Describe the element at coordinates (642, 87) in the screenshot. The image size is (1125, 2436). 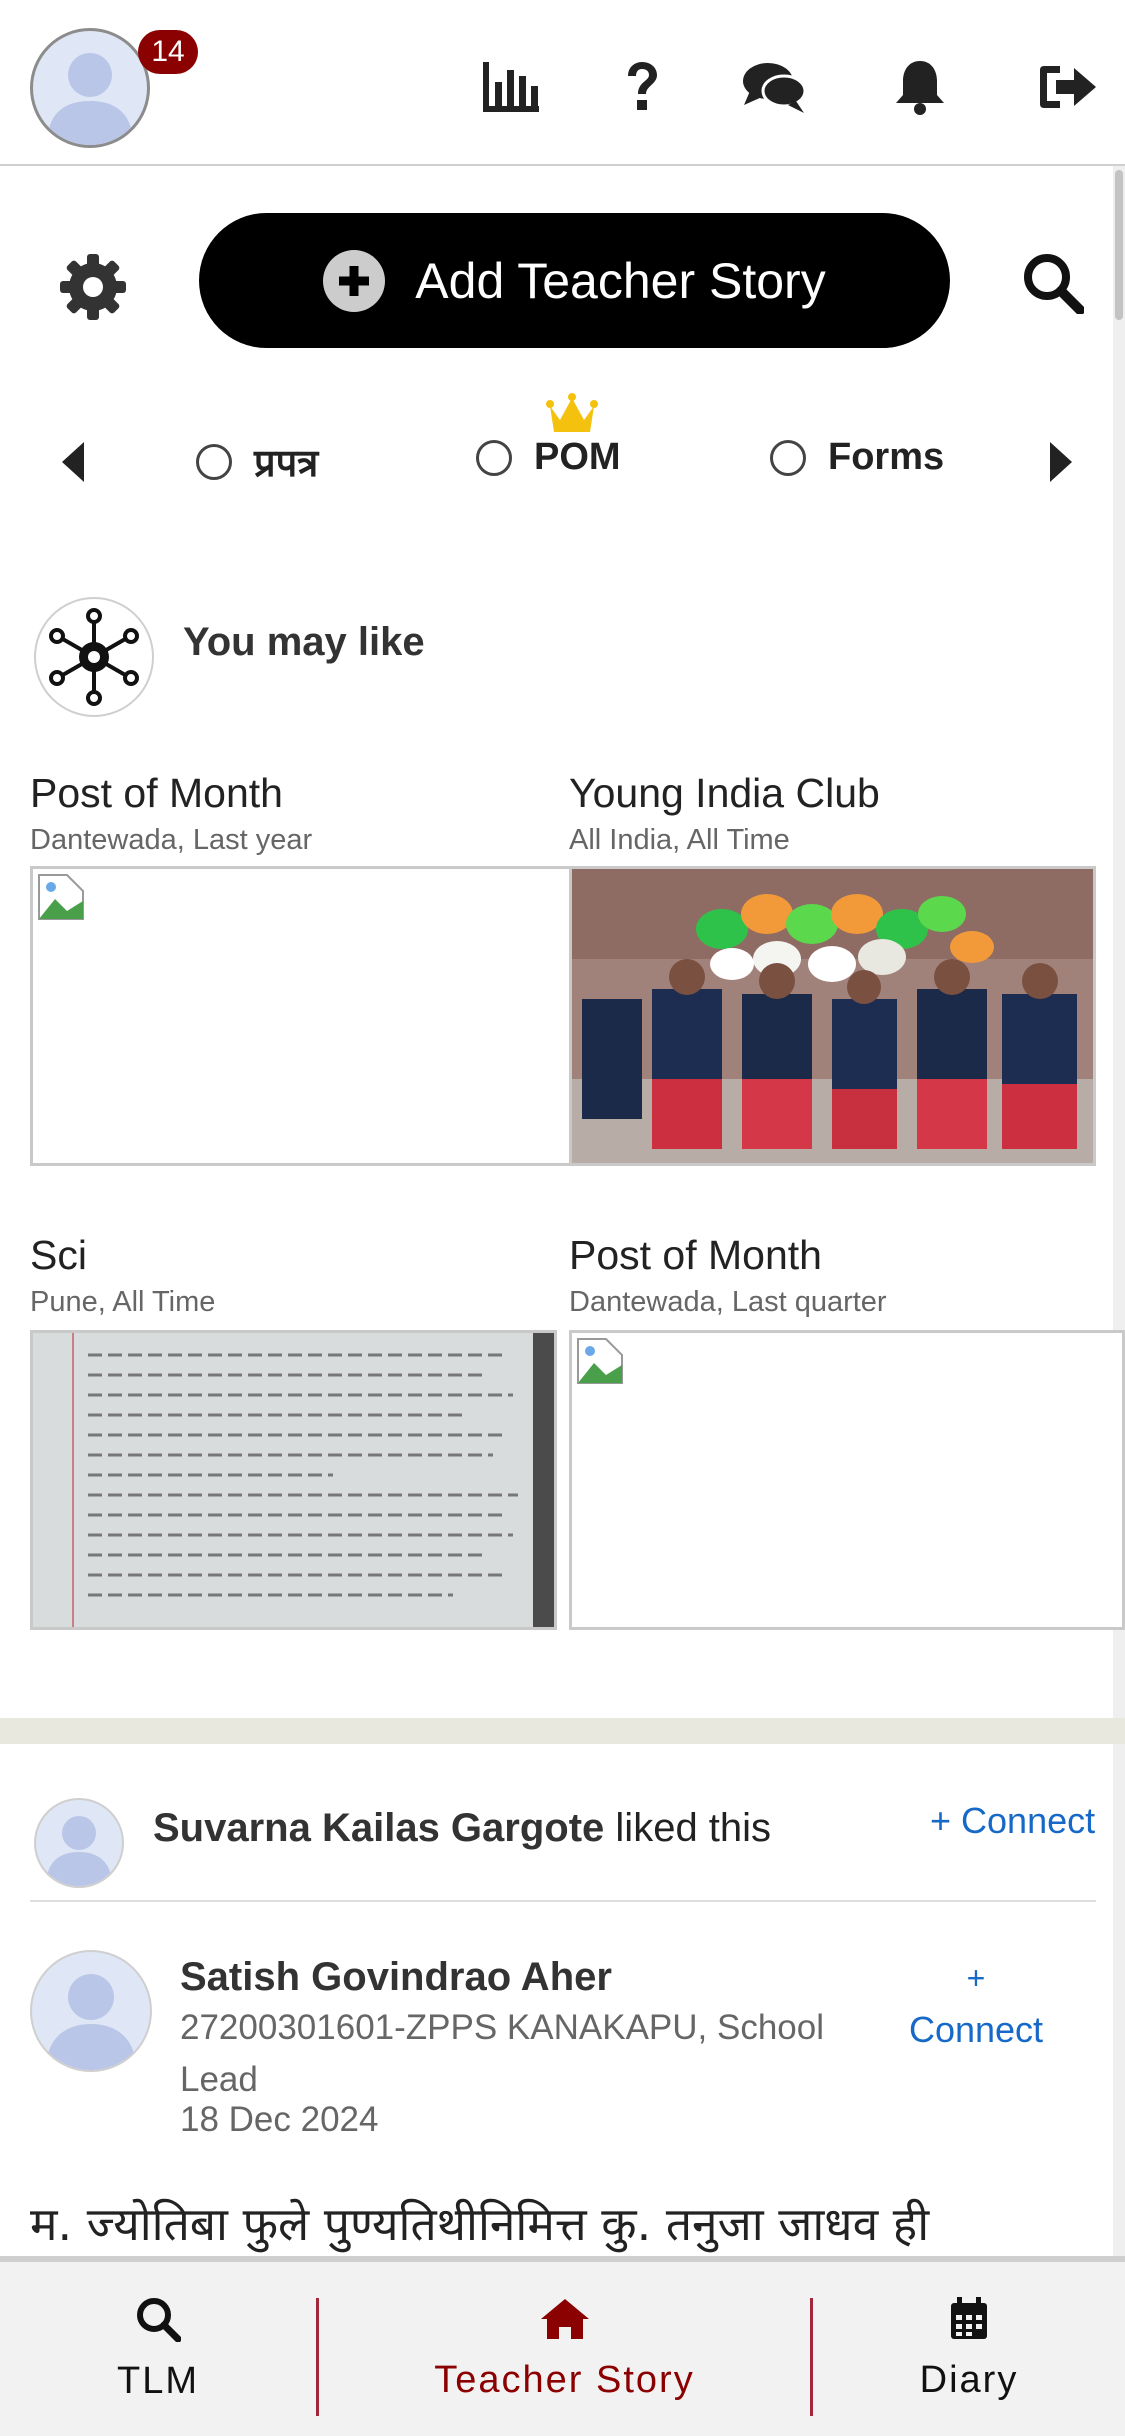
I see `question-icon` at that location.